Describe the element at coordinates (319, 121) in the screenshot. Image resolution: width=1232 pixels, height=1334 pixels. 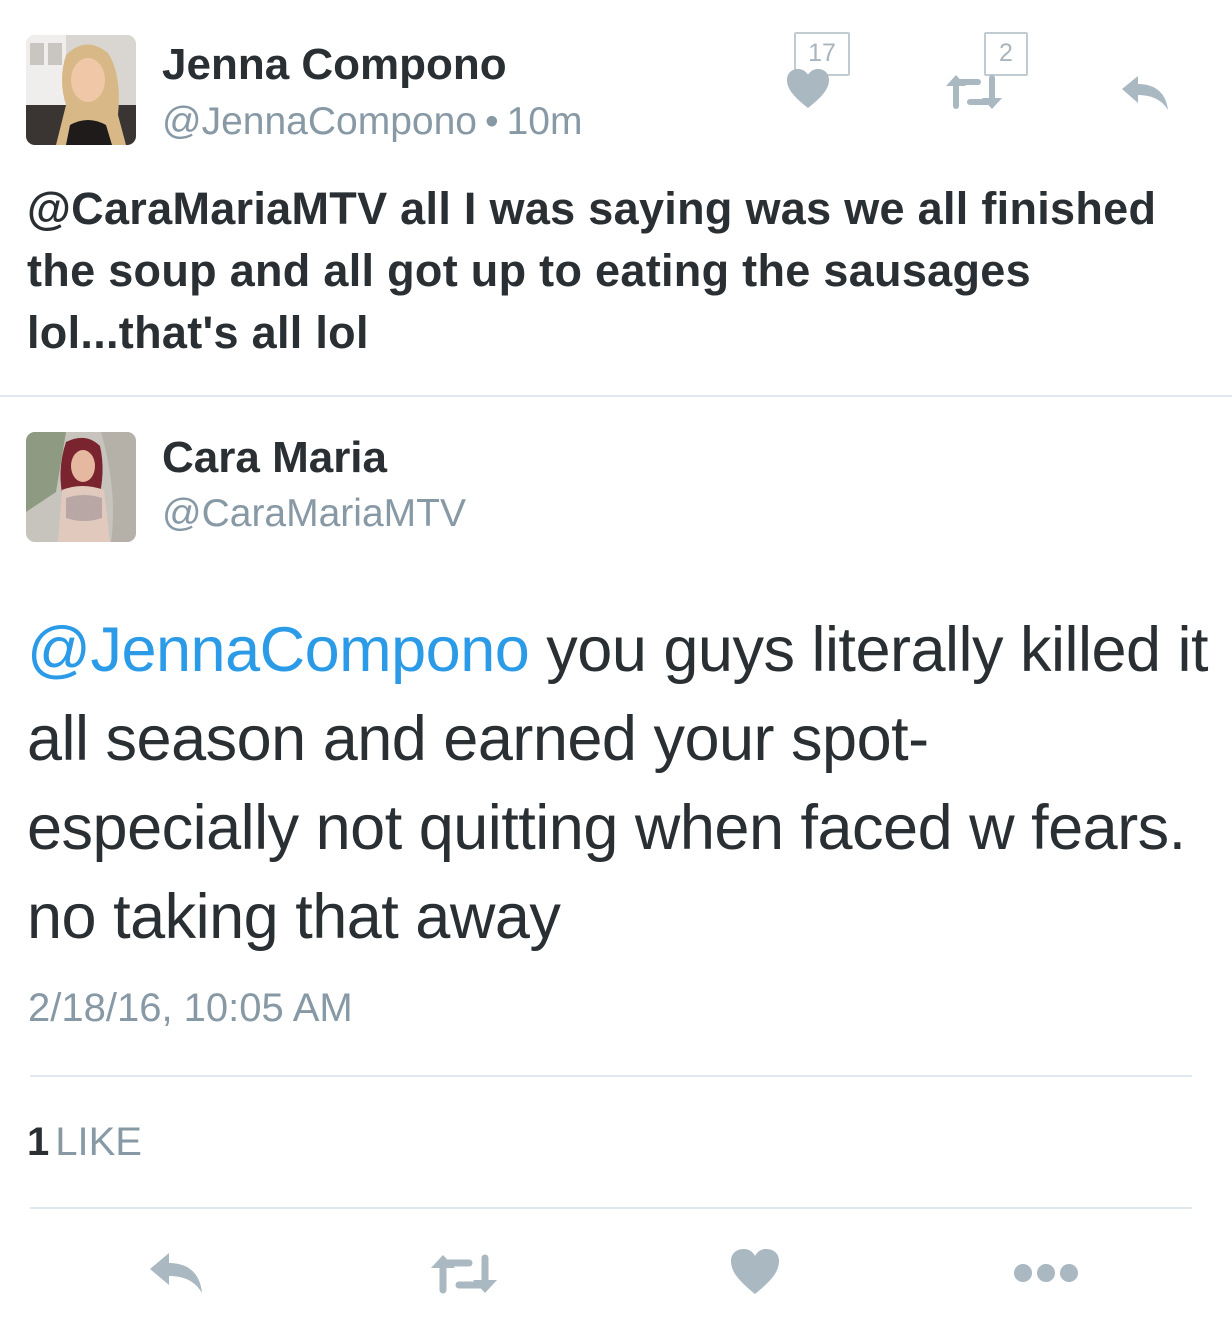
I see `author-handle: @JennaCompono` at that location.